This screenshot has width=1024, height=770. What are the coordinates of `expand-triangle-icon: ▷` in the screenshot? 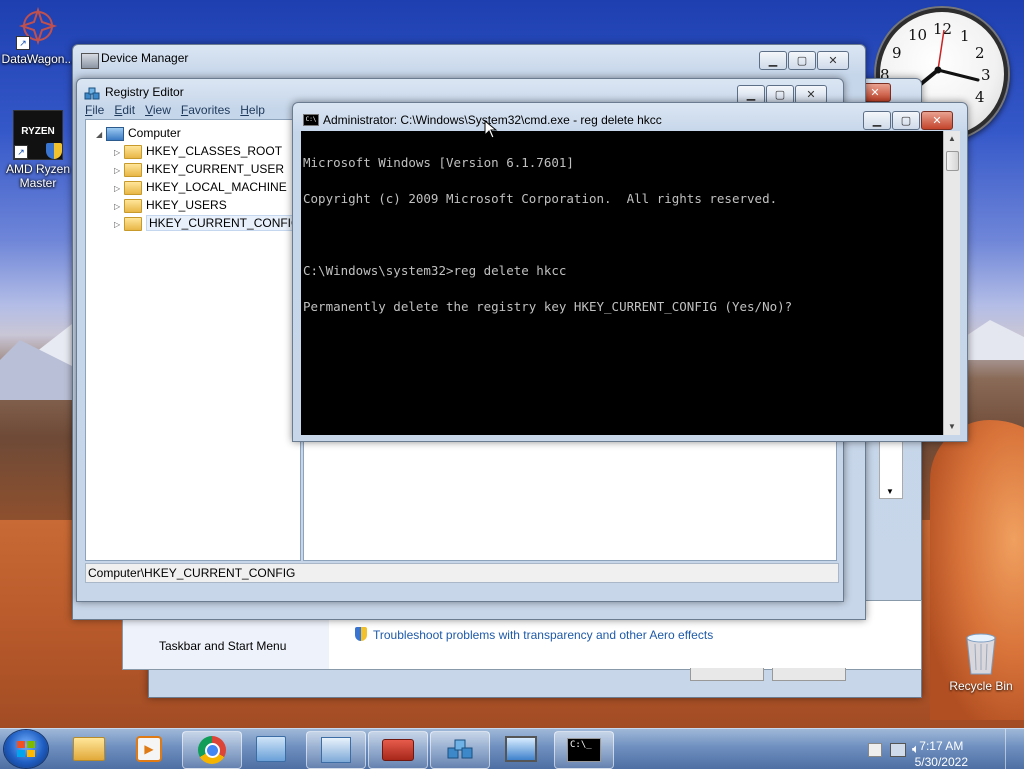 It's located at (119, 225).